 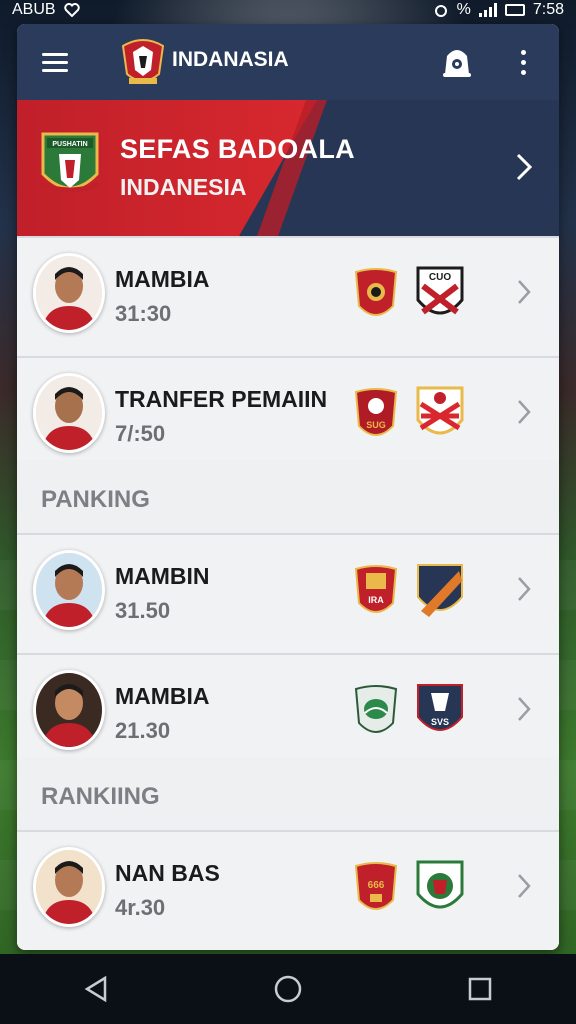 What do you see at coordinates (143, 313) in the screenshot?
I see `row-score: 31:30` at bounding box center [143, 313].